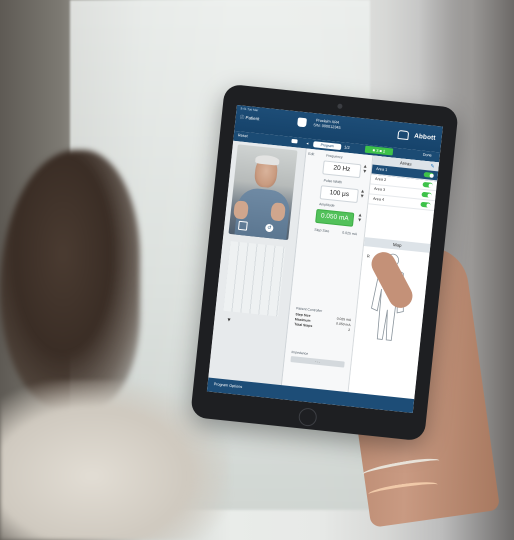 The image size is (514, 540). Describe the element at coordinates (359, 218) in the screenshot. I see `amplitude-stepper: ▲ ▼` at that location.